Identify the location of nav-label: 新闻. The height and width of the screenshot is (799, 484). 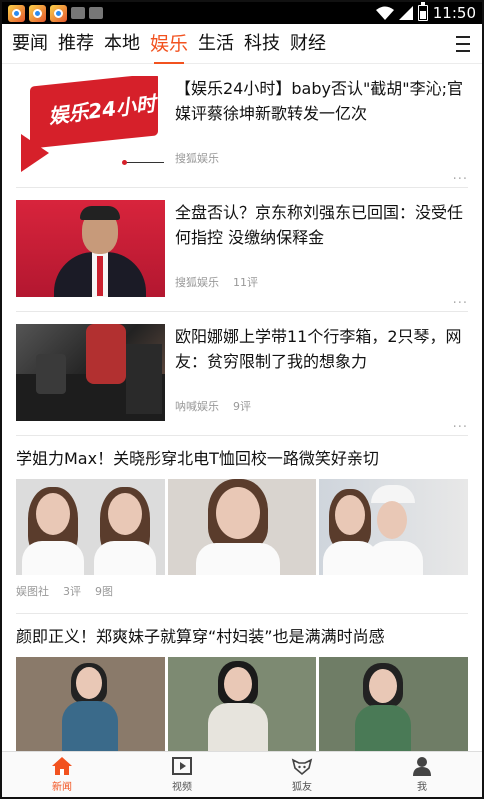
(62, 787).